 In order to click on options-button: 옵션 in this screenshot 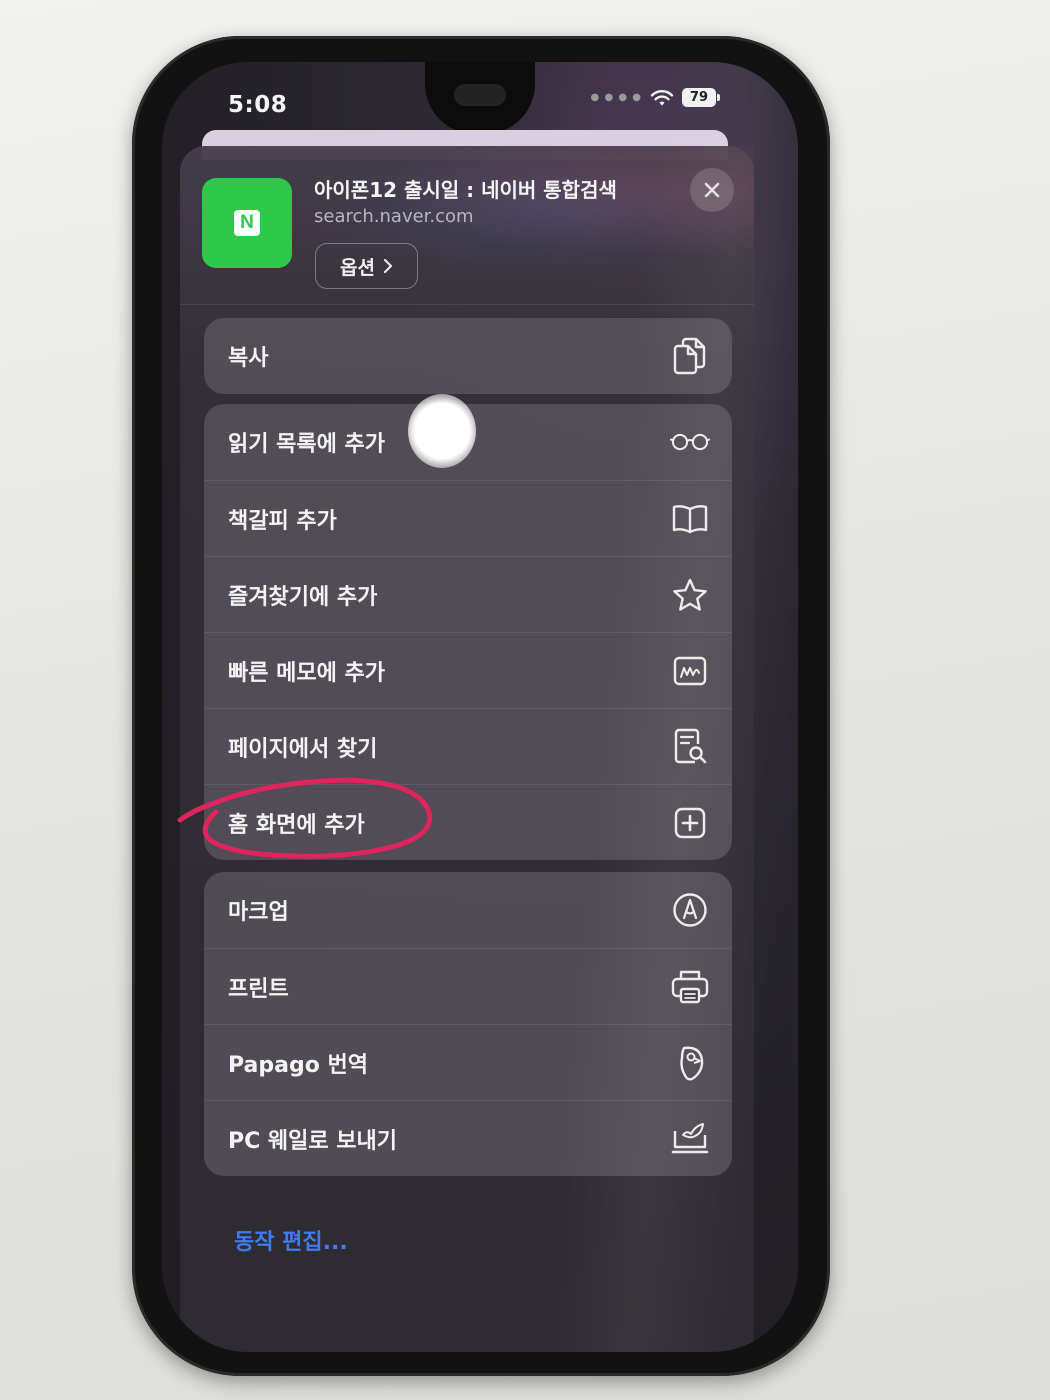, I will do `click(366, 266)`.